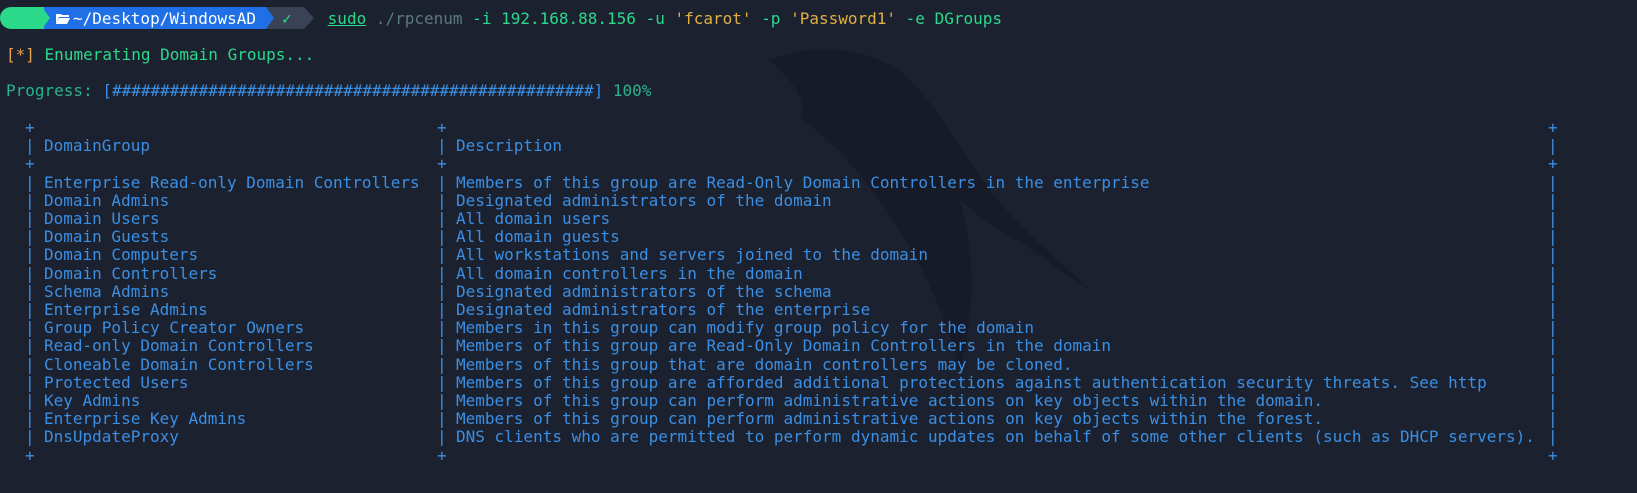 The width and height of the screenshot is (1637, 493). What do you see at coordinates (131, 273) in the screenshot?
I see `table-row-group: Domain Controllers` at bounding box center [131, 273].